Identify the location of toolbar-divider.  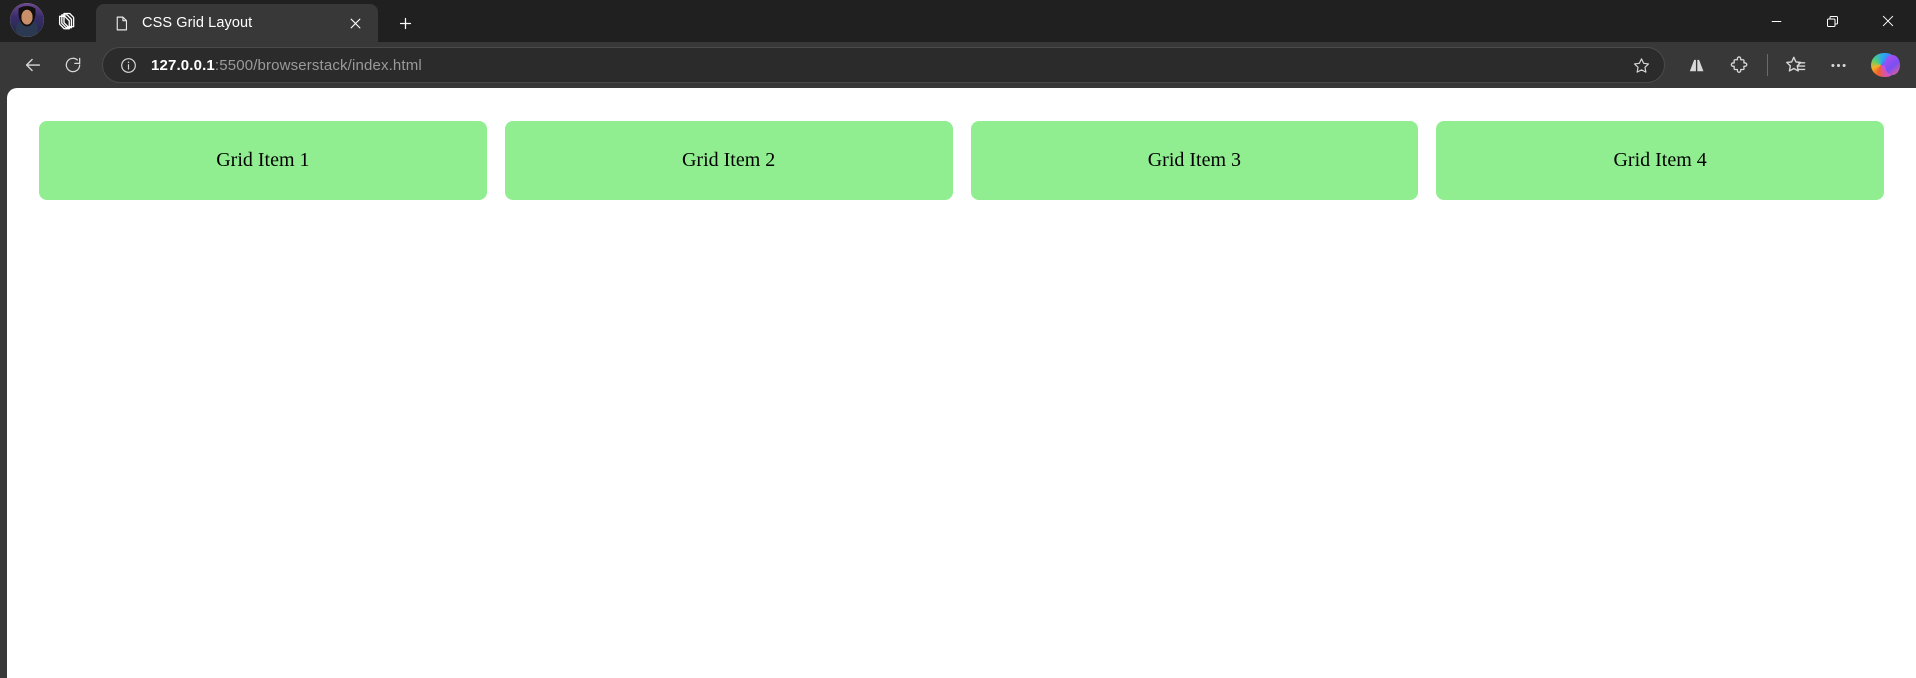
(1767, 65).